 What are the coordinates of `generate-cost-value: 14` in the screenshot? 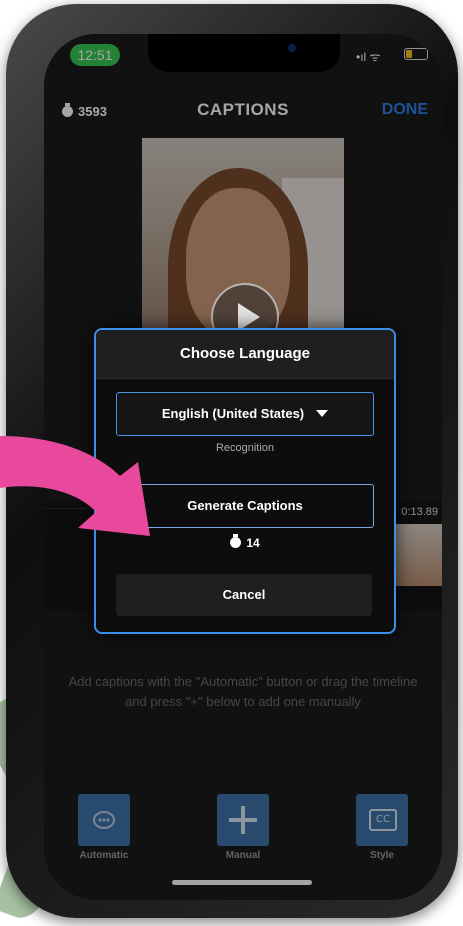 It's located at (253, 543).